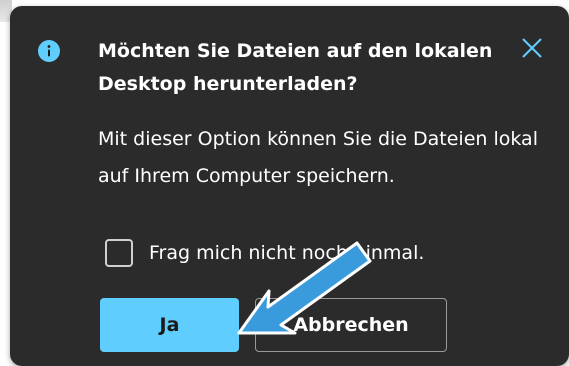  Describe the element at coordinates (351, 325) in the screenshot. I see `cancel-button: Abbrechen` at that location.